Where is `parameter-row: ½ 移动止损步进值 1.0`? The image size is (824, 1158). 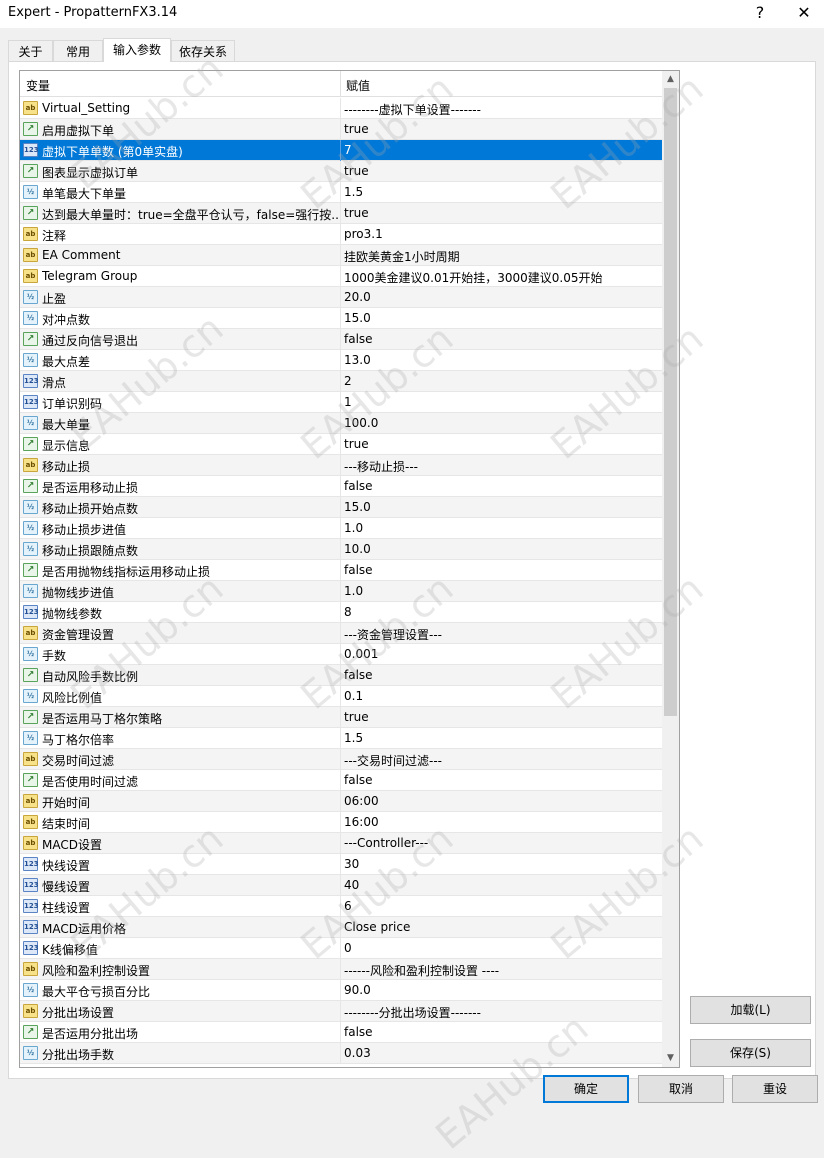
parameter-row: ½ 移动止损步进值 1.0 is located at coordinates (341, 528).